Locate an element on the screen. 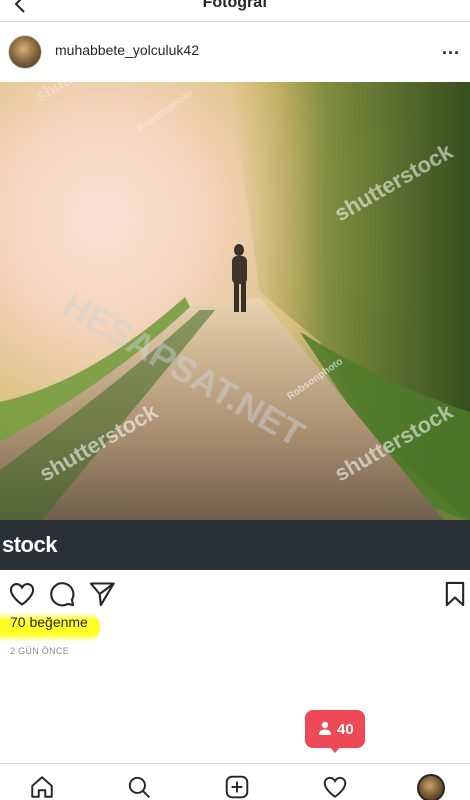  person-icon is located at coordinates (325, 728).